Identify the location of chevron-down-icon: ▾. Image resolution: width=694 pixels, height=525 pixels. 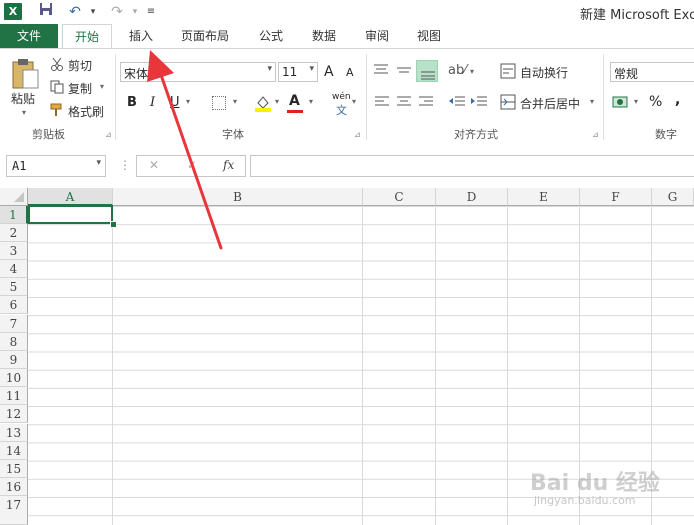
(98, 163).